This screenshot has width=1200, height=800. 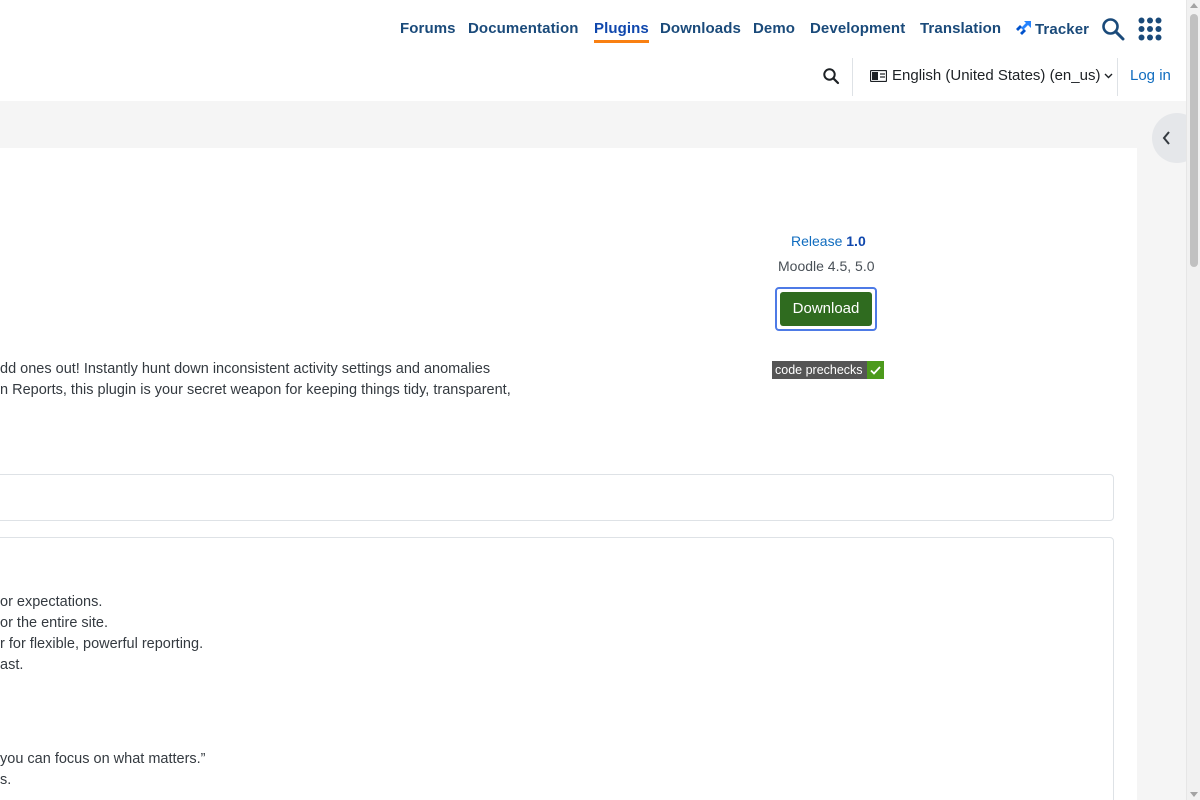 I want to click on download-button-focus-ring: Download, so click(x=826, y=309).